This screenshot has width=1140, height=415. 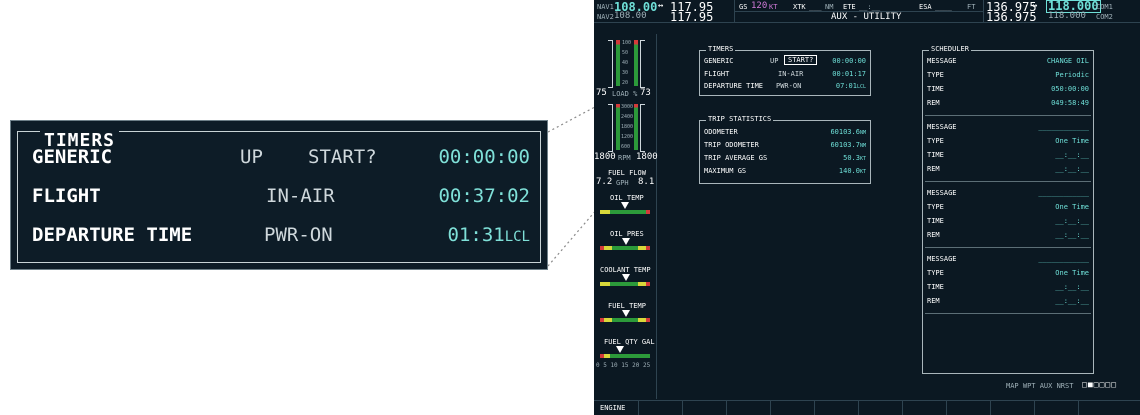 What do you see at coordinates (1008, 91) in the screenshot?
I see `sched-1-time-row: TIME 050:00:00` at bounding box center [1008, 91].